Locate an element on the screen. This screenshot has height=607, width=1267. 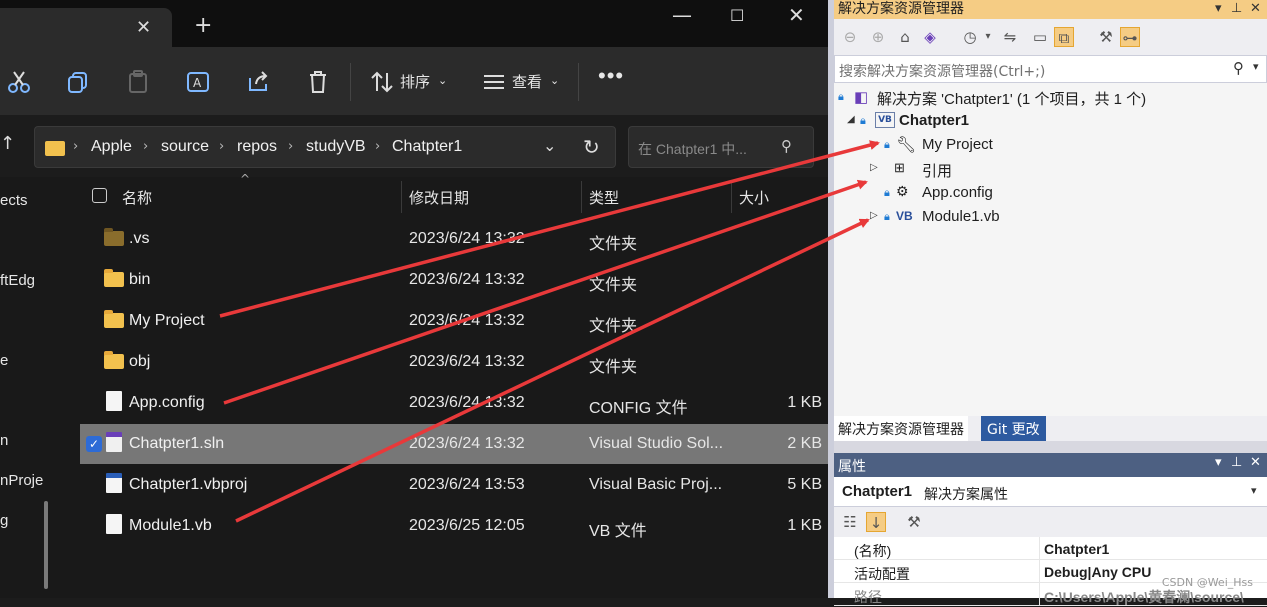
sync-icon: ⇋ is located at coordinates (1010, 37).